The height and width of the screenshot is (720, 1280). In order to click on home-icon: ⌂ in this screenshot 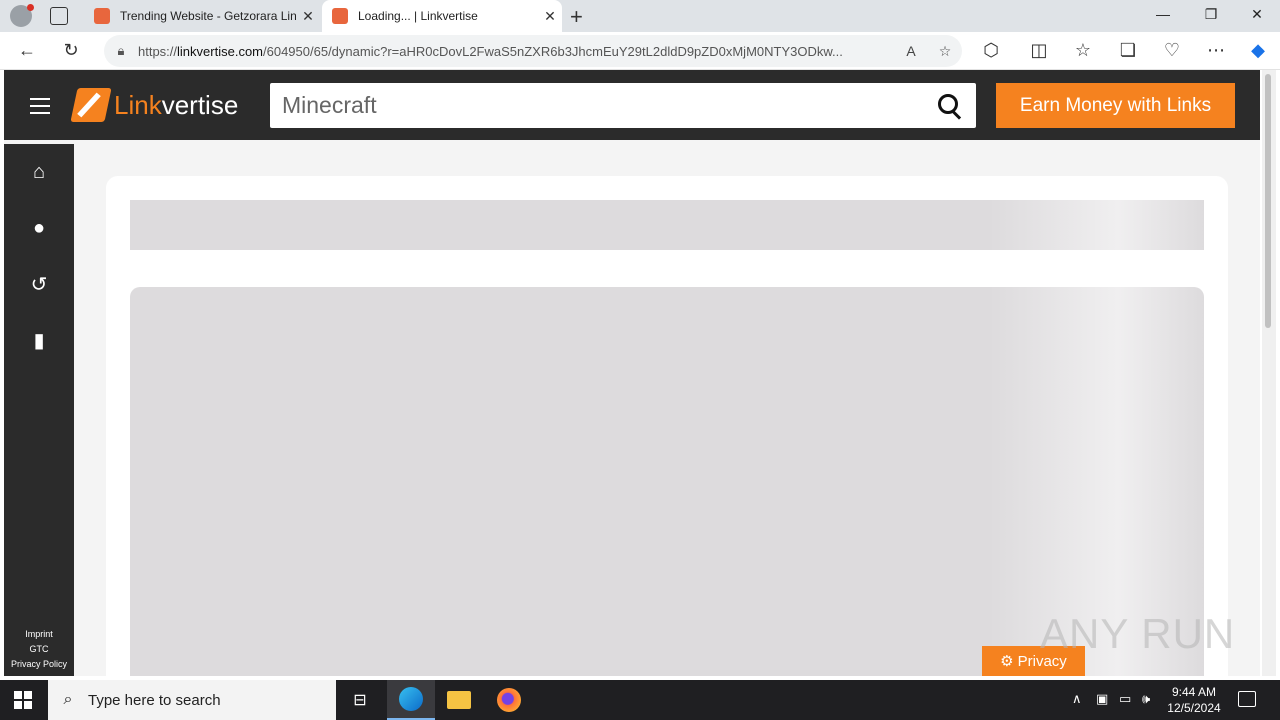, I will do `click(39, 172)`.